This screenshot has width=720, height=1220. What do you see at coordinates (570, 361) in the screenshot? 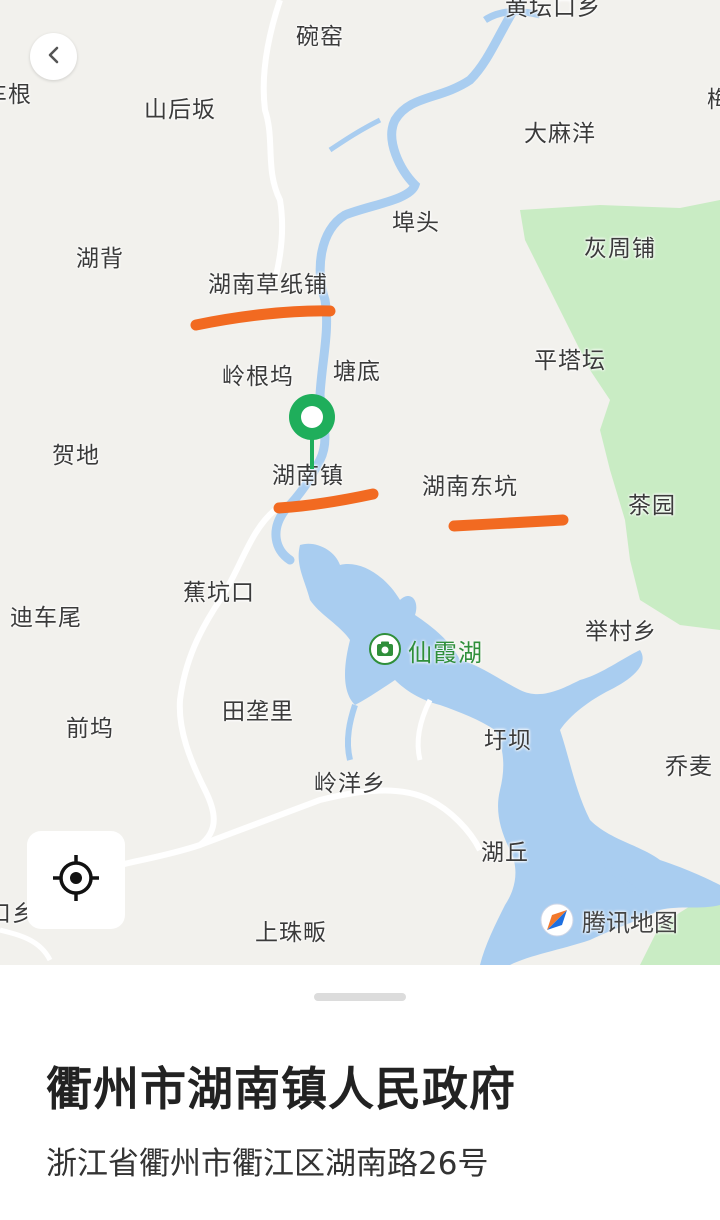
I see `map-label-place: 平塔坛` at bounding box center [570, 361].